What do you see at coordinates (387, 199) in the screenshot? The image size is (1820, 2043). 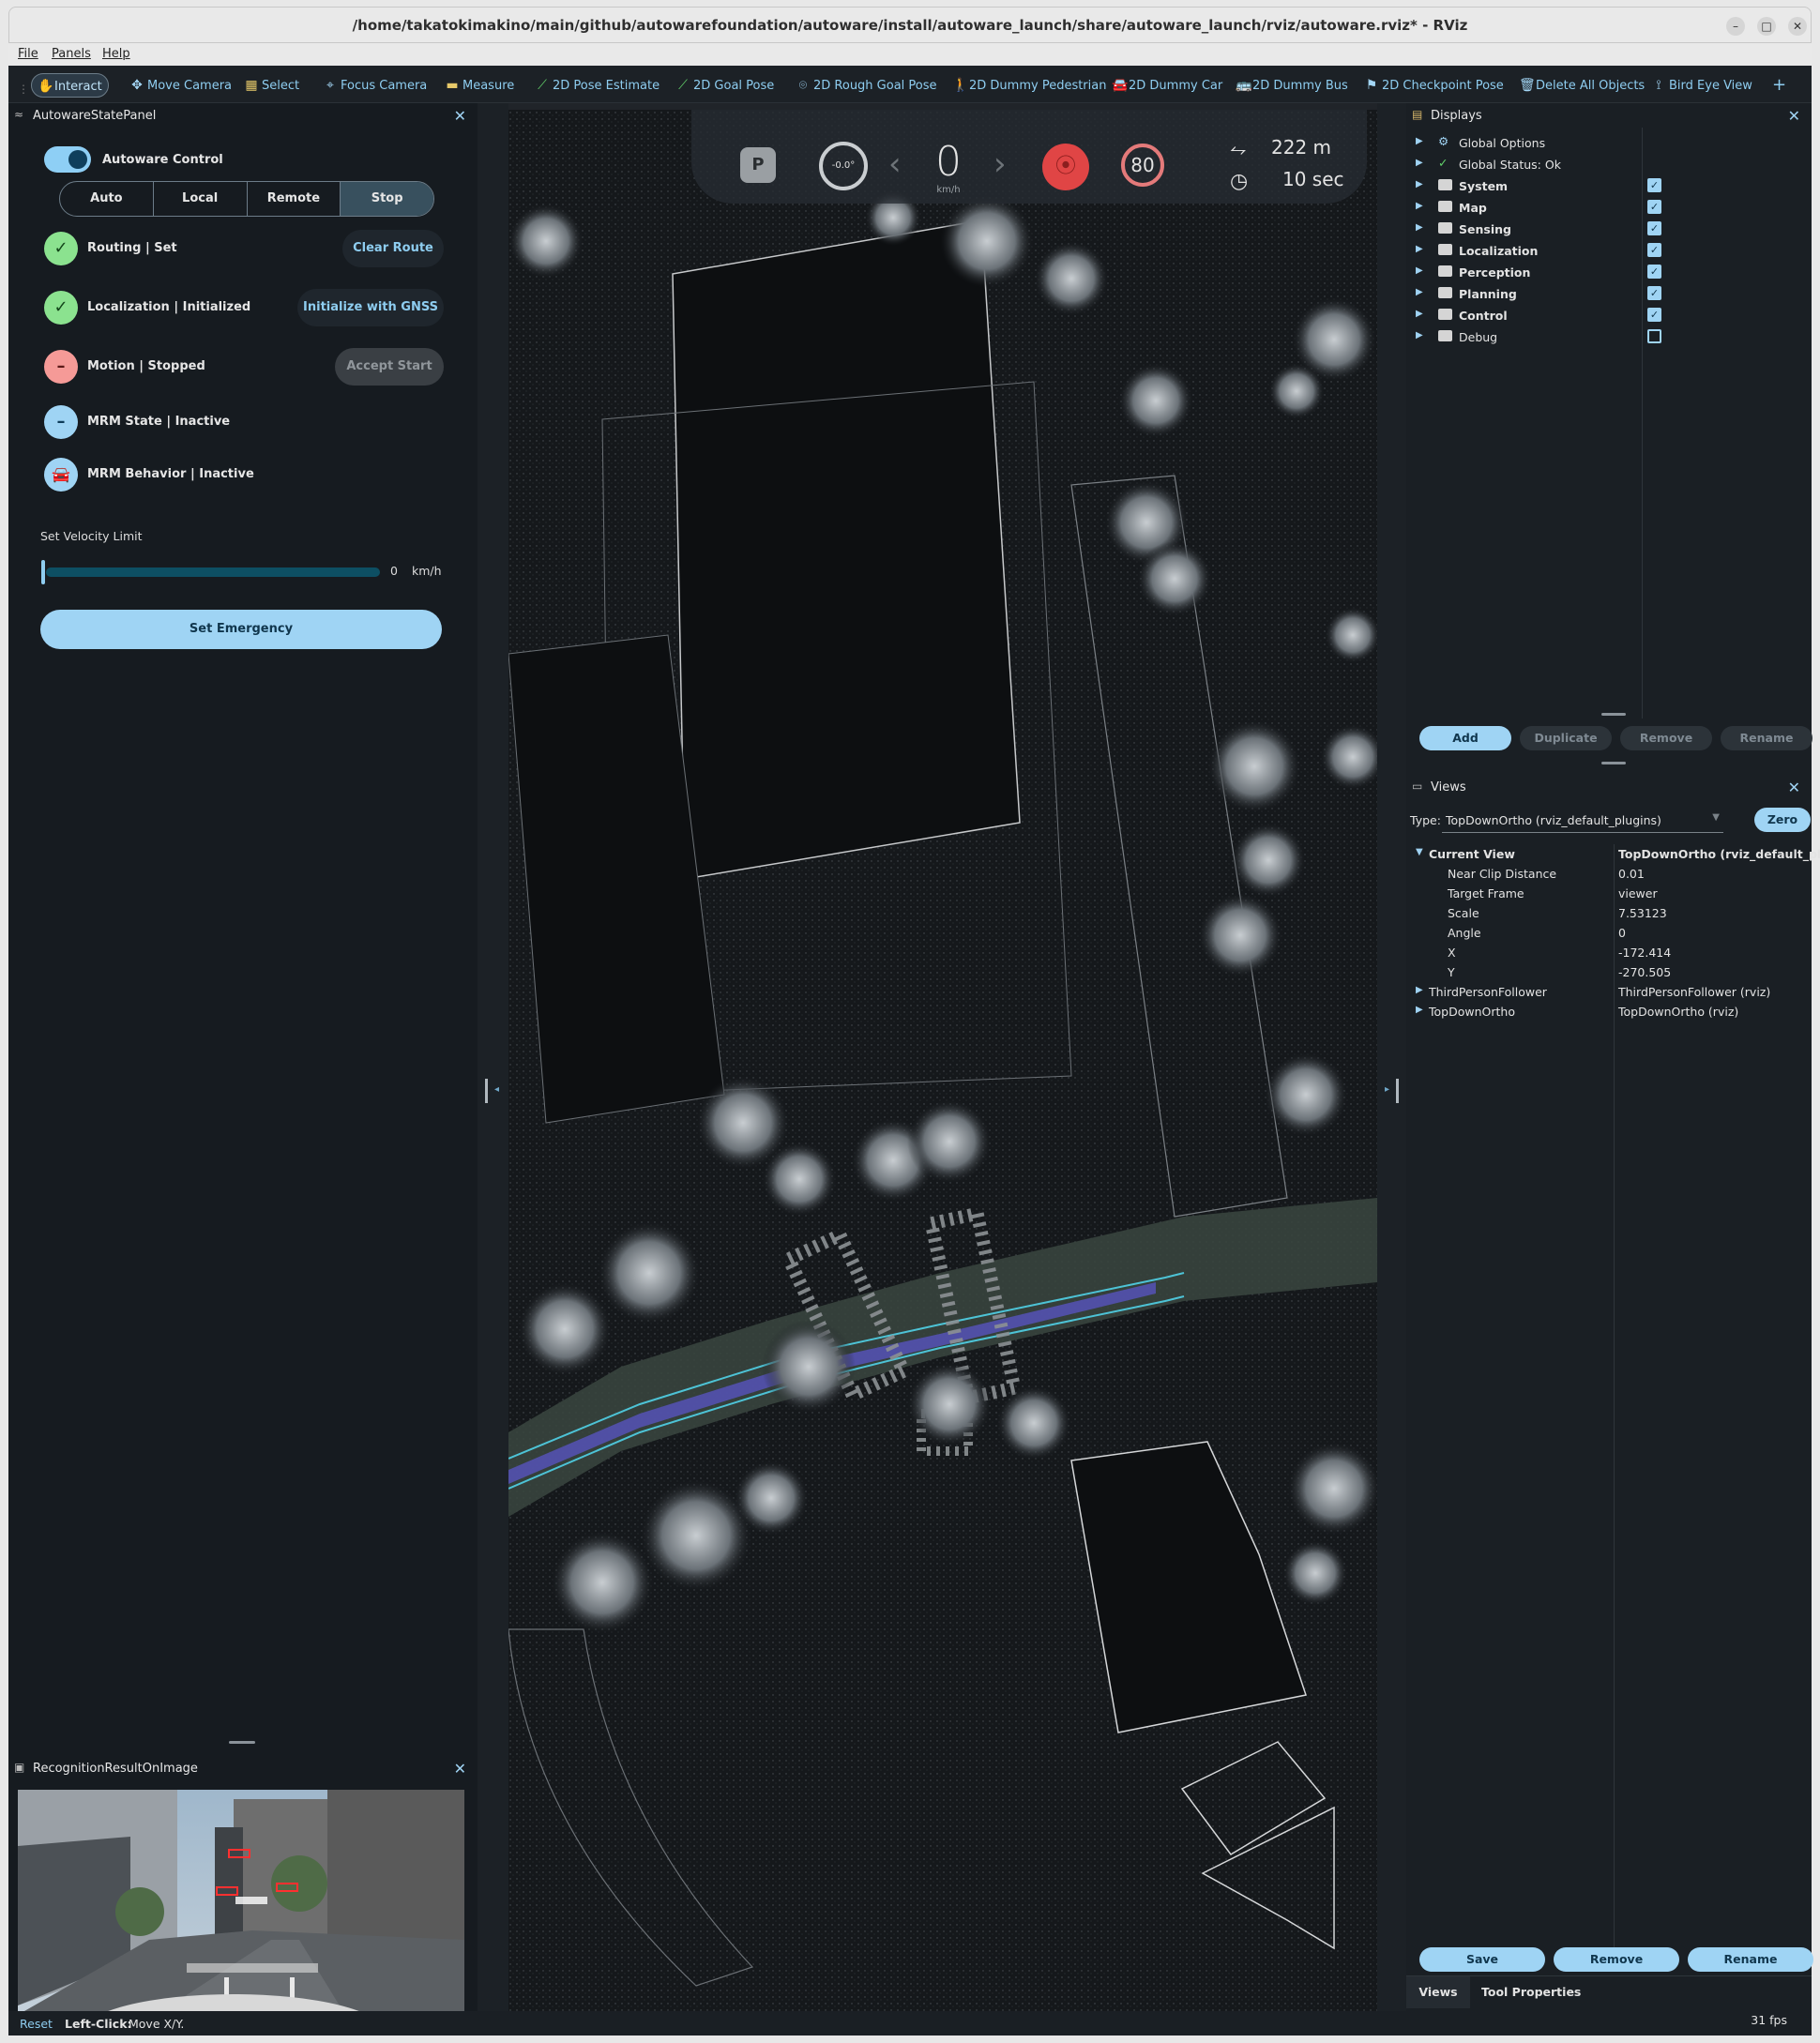 I see `mode-stop-button: Stop` at bounding box center [387, 199].